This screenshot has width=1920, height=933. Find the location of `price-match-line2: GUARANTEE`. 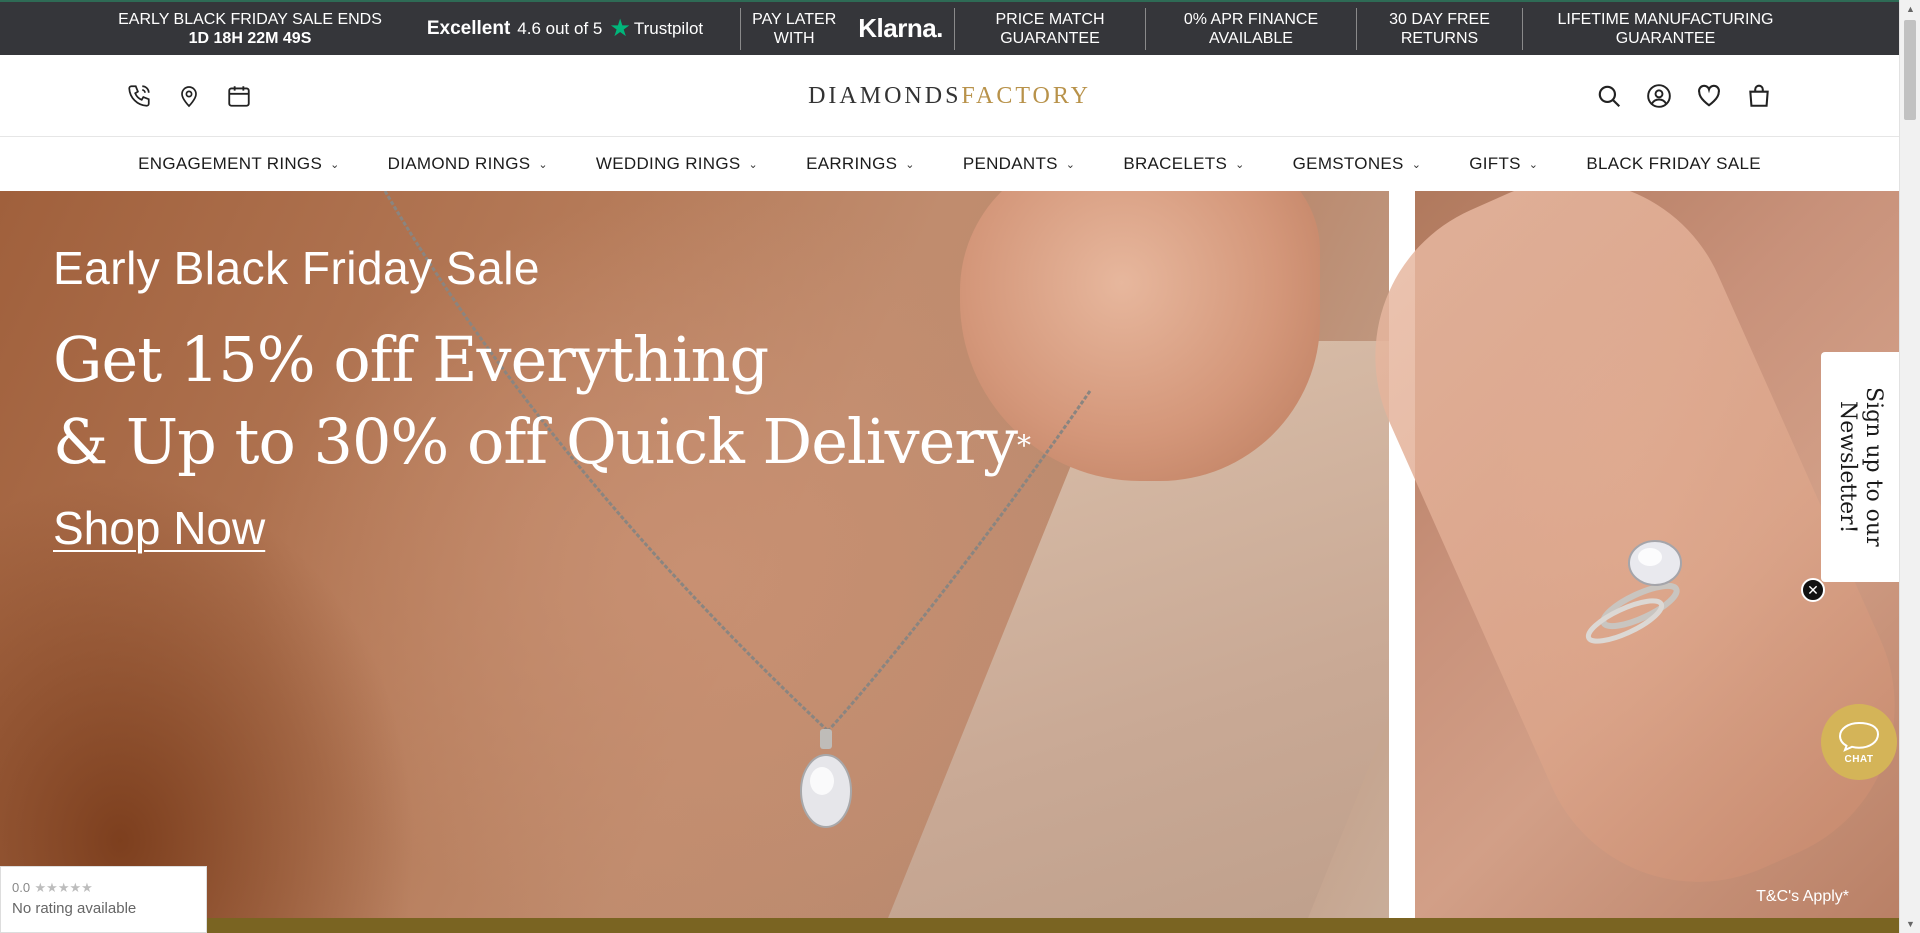

price-match-line2: GUARANTEE is located at coordinates (1050, 38).